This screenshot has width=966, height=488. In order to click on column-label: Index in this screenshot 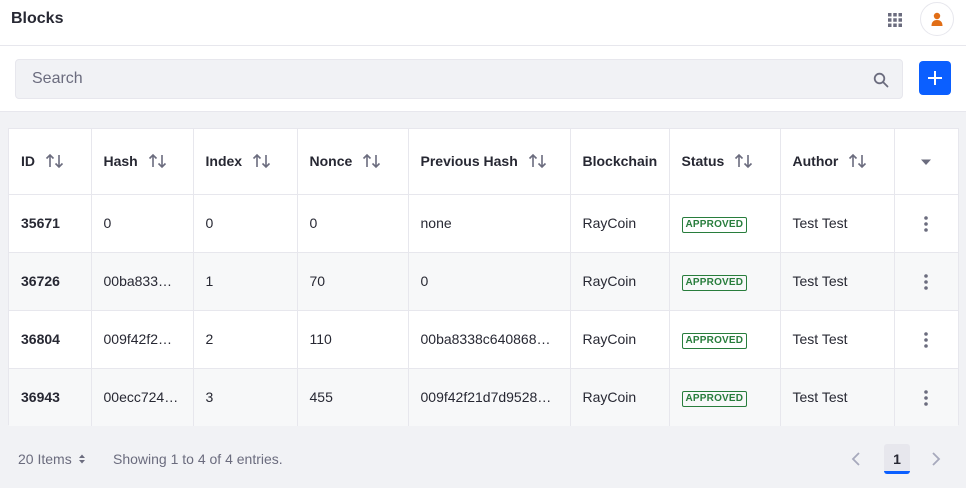, I will do `click(224, 161)`.